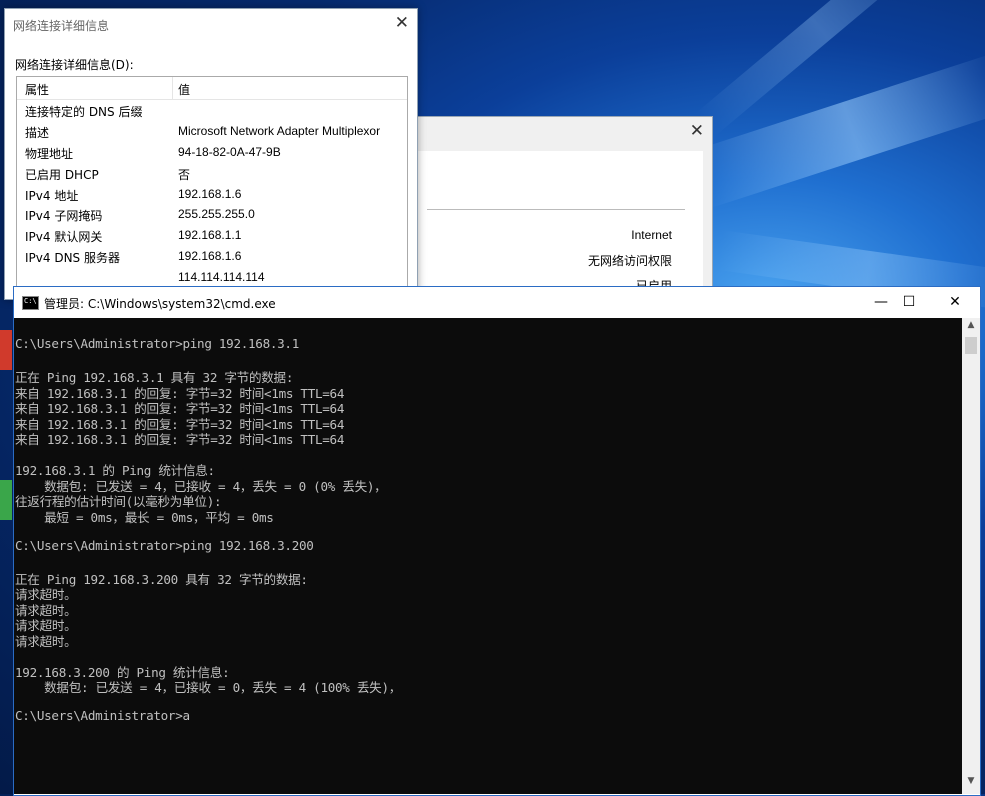 Image resolution: width=985 pixels, height=796 pixels. What do you see at coordinates (52, 196) in the screenshot?
I see `property-cell: IPv4 地址` at bounding box center [52, 196].